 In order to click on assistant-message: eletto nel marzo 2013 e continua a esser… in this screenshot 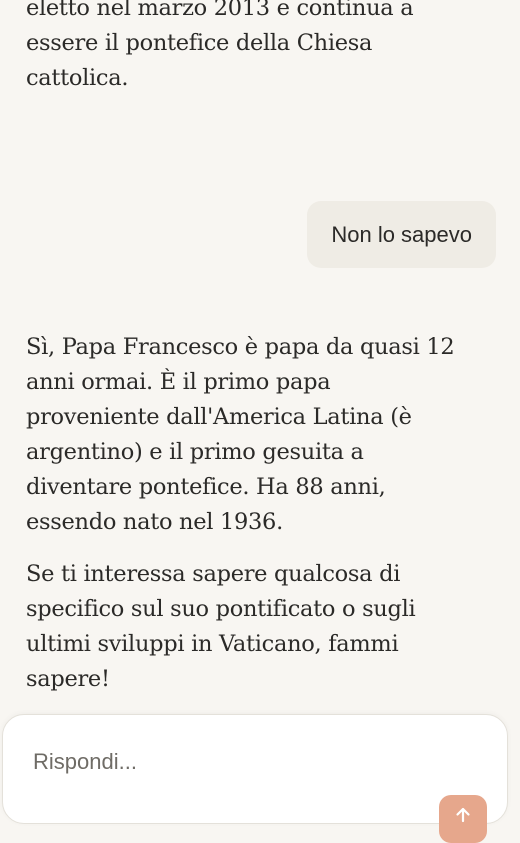, I will do `click(246, 48)`.